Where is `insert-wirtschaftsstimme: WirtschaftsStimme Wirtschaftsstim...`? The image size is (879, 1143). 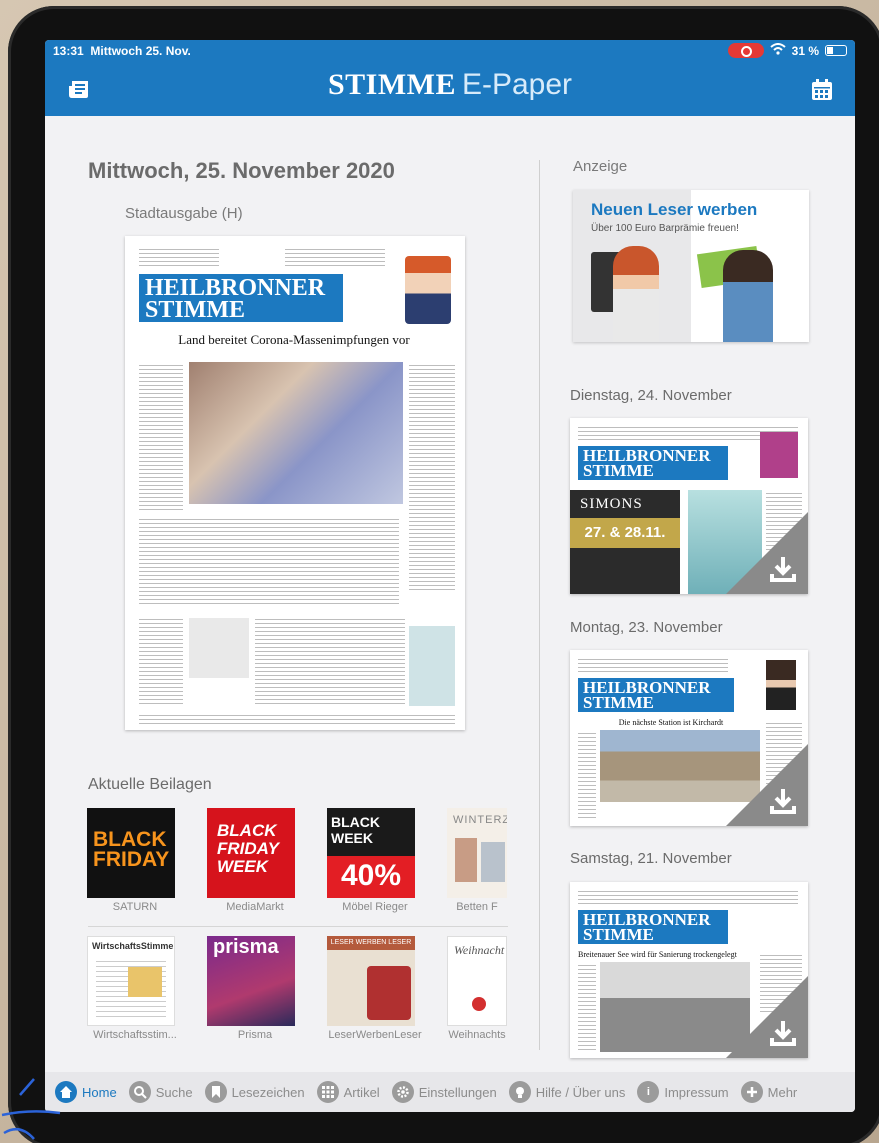 insert-wirtschaftsstimme: WirtschaftsStimme Wirtschaftsstim... is located at coordinates (135, 988).